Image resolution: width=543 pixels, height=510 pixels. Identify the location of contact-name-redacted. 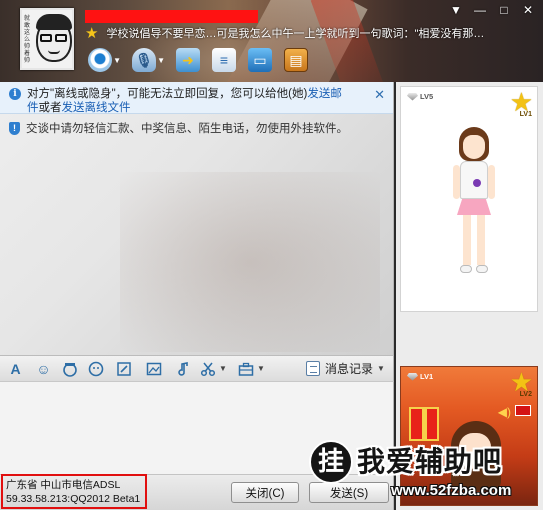
(171, 16).